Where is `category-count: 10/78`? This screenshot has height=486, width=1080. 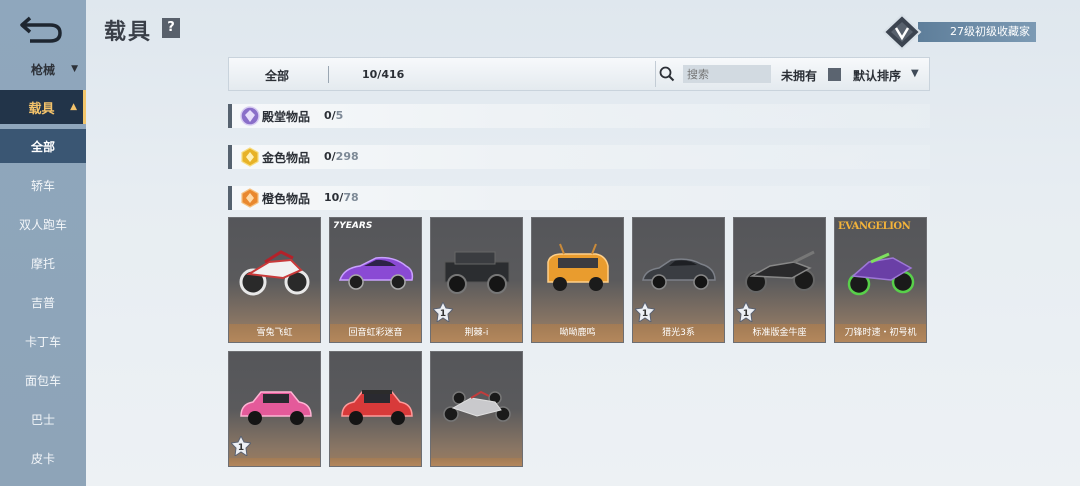 category-count: 10/78 is located at coordinates (341, 197).